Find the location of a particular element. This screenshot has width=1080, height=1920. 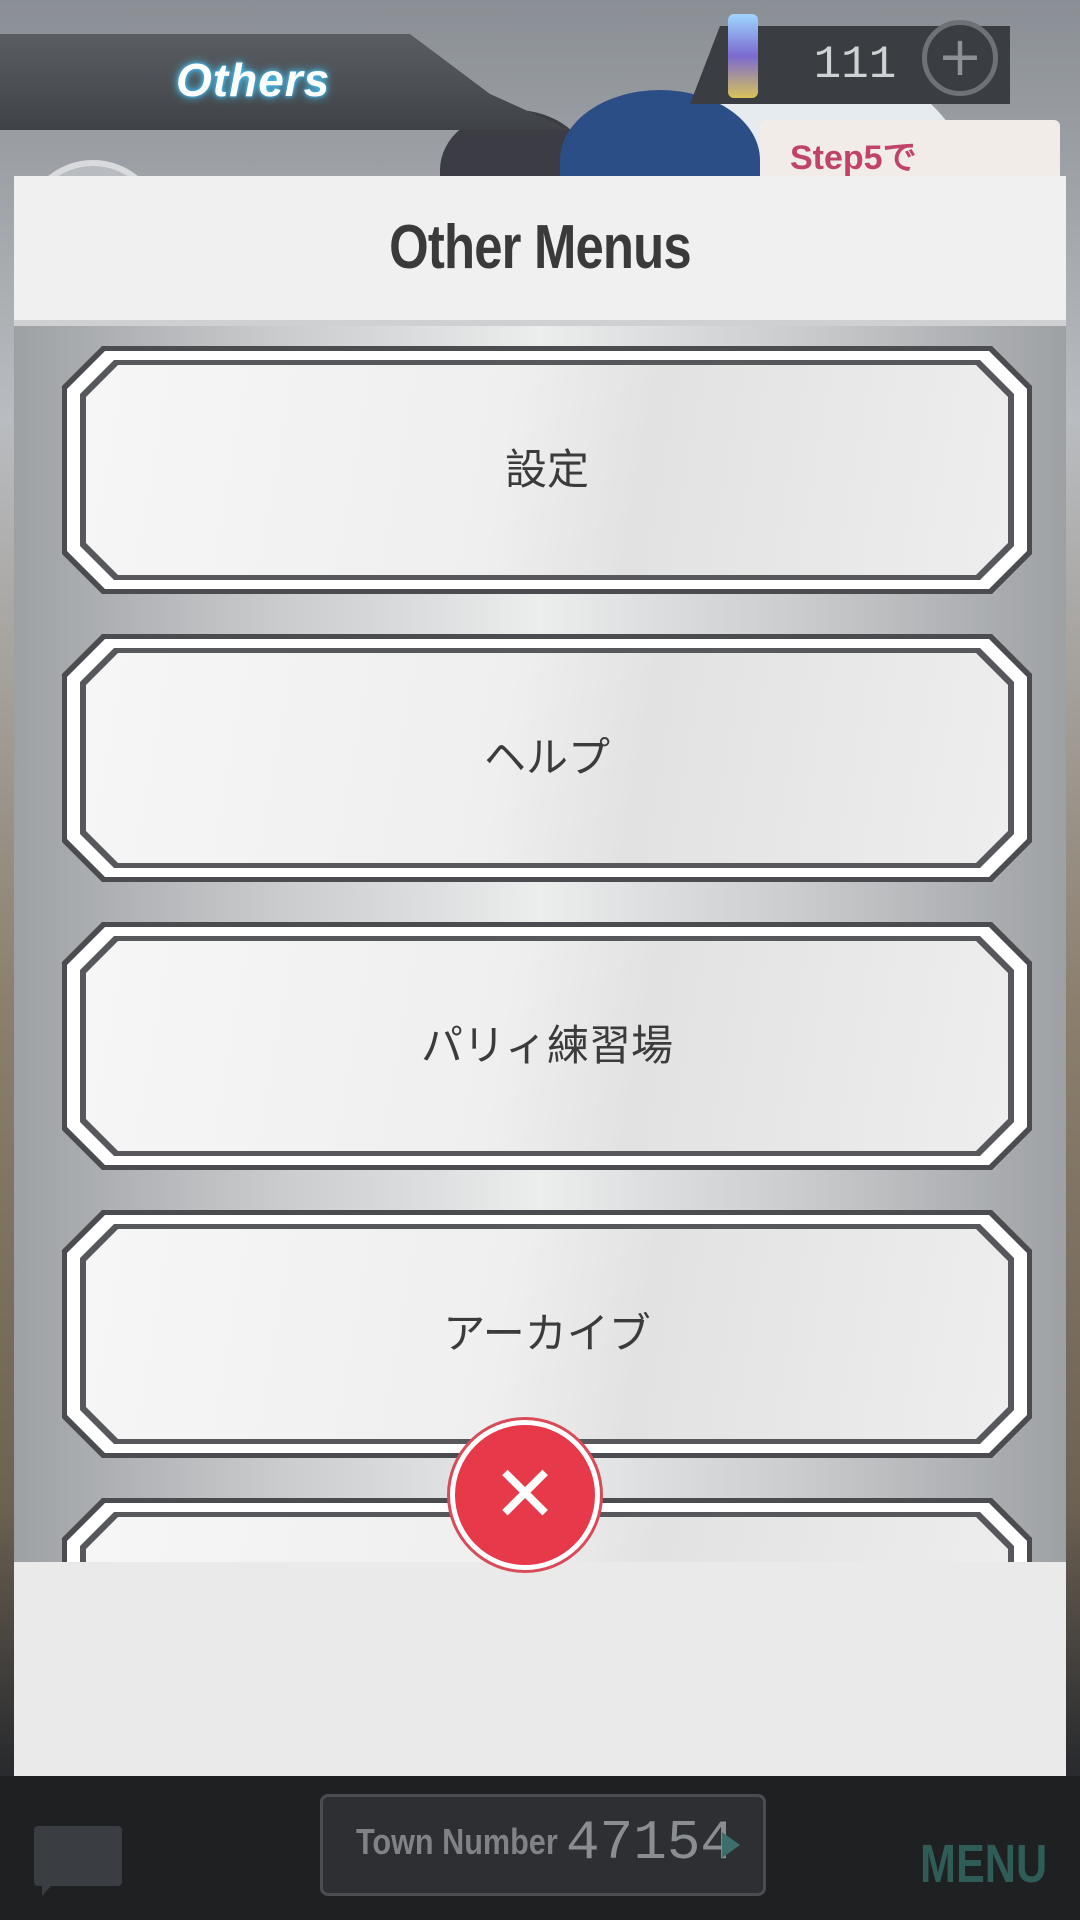

add-currency-button: + is located at coordinates (960, 58).